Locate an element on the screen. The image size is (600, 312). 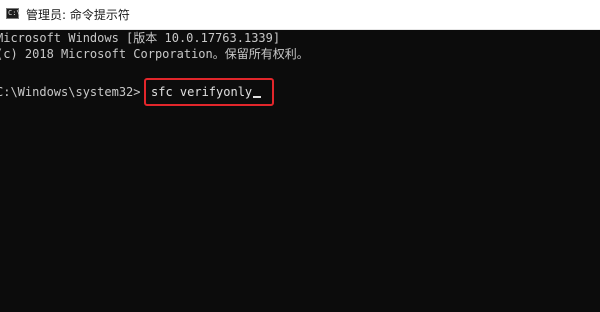
command-input: sfc verifyonly is located at coordinates (206, 92).